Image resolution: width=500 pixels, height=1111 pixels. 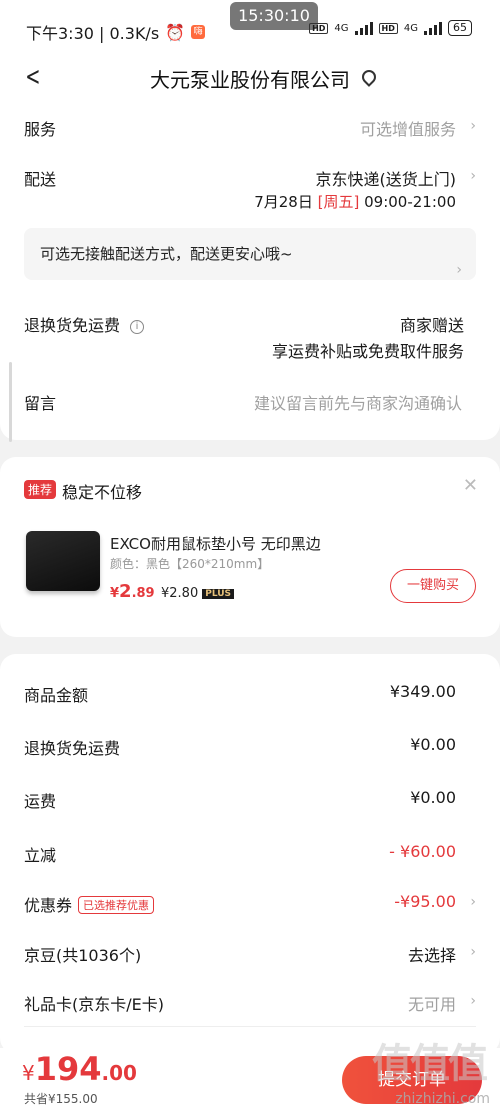 I want to click on total-int: 194, so click(x=68, y=1069).